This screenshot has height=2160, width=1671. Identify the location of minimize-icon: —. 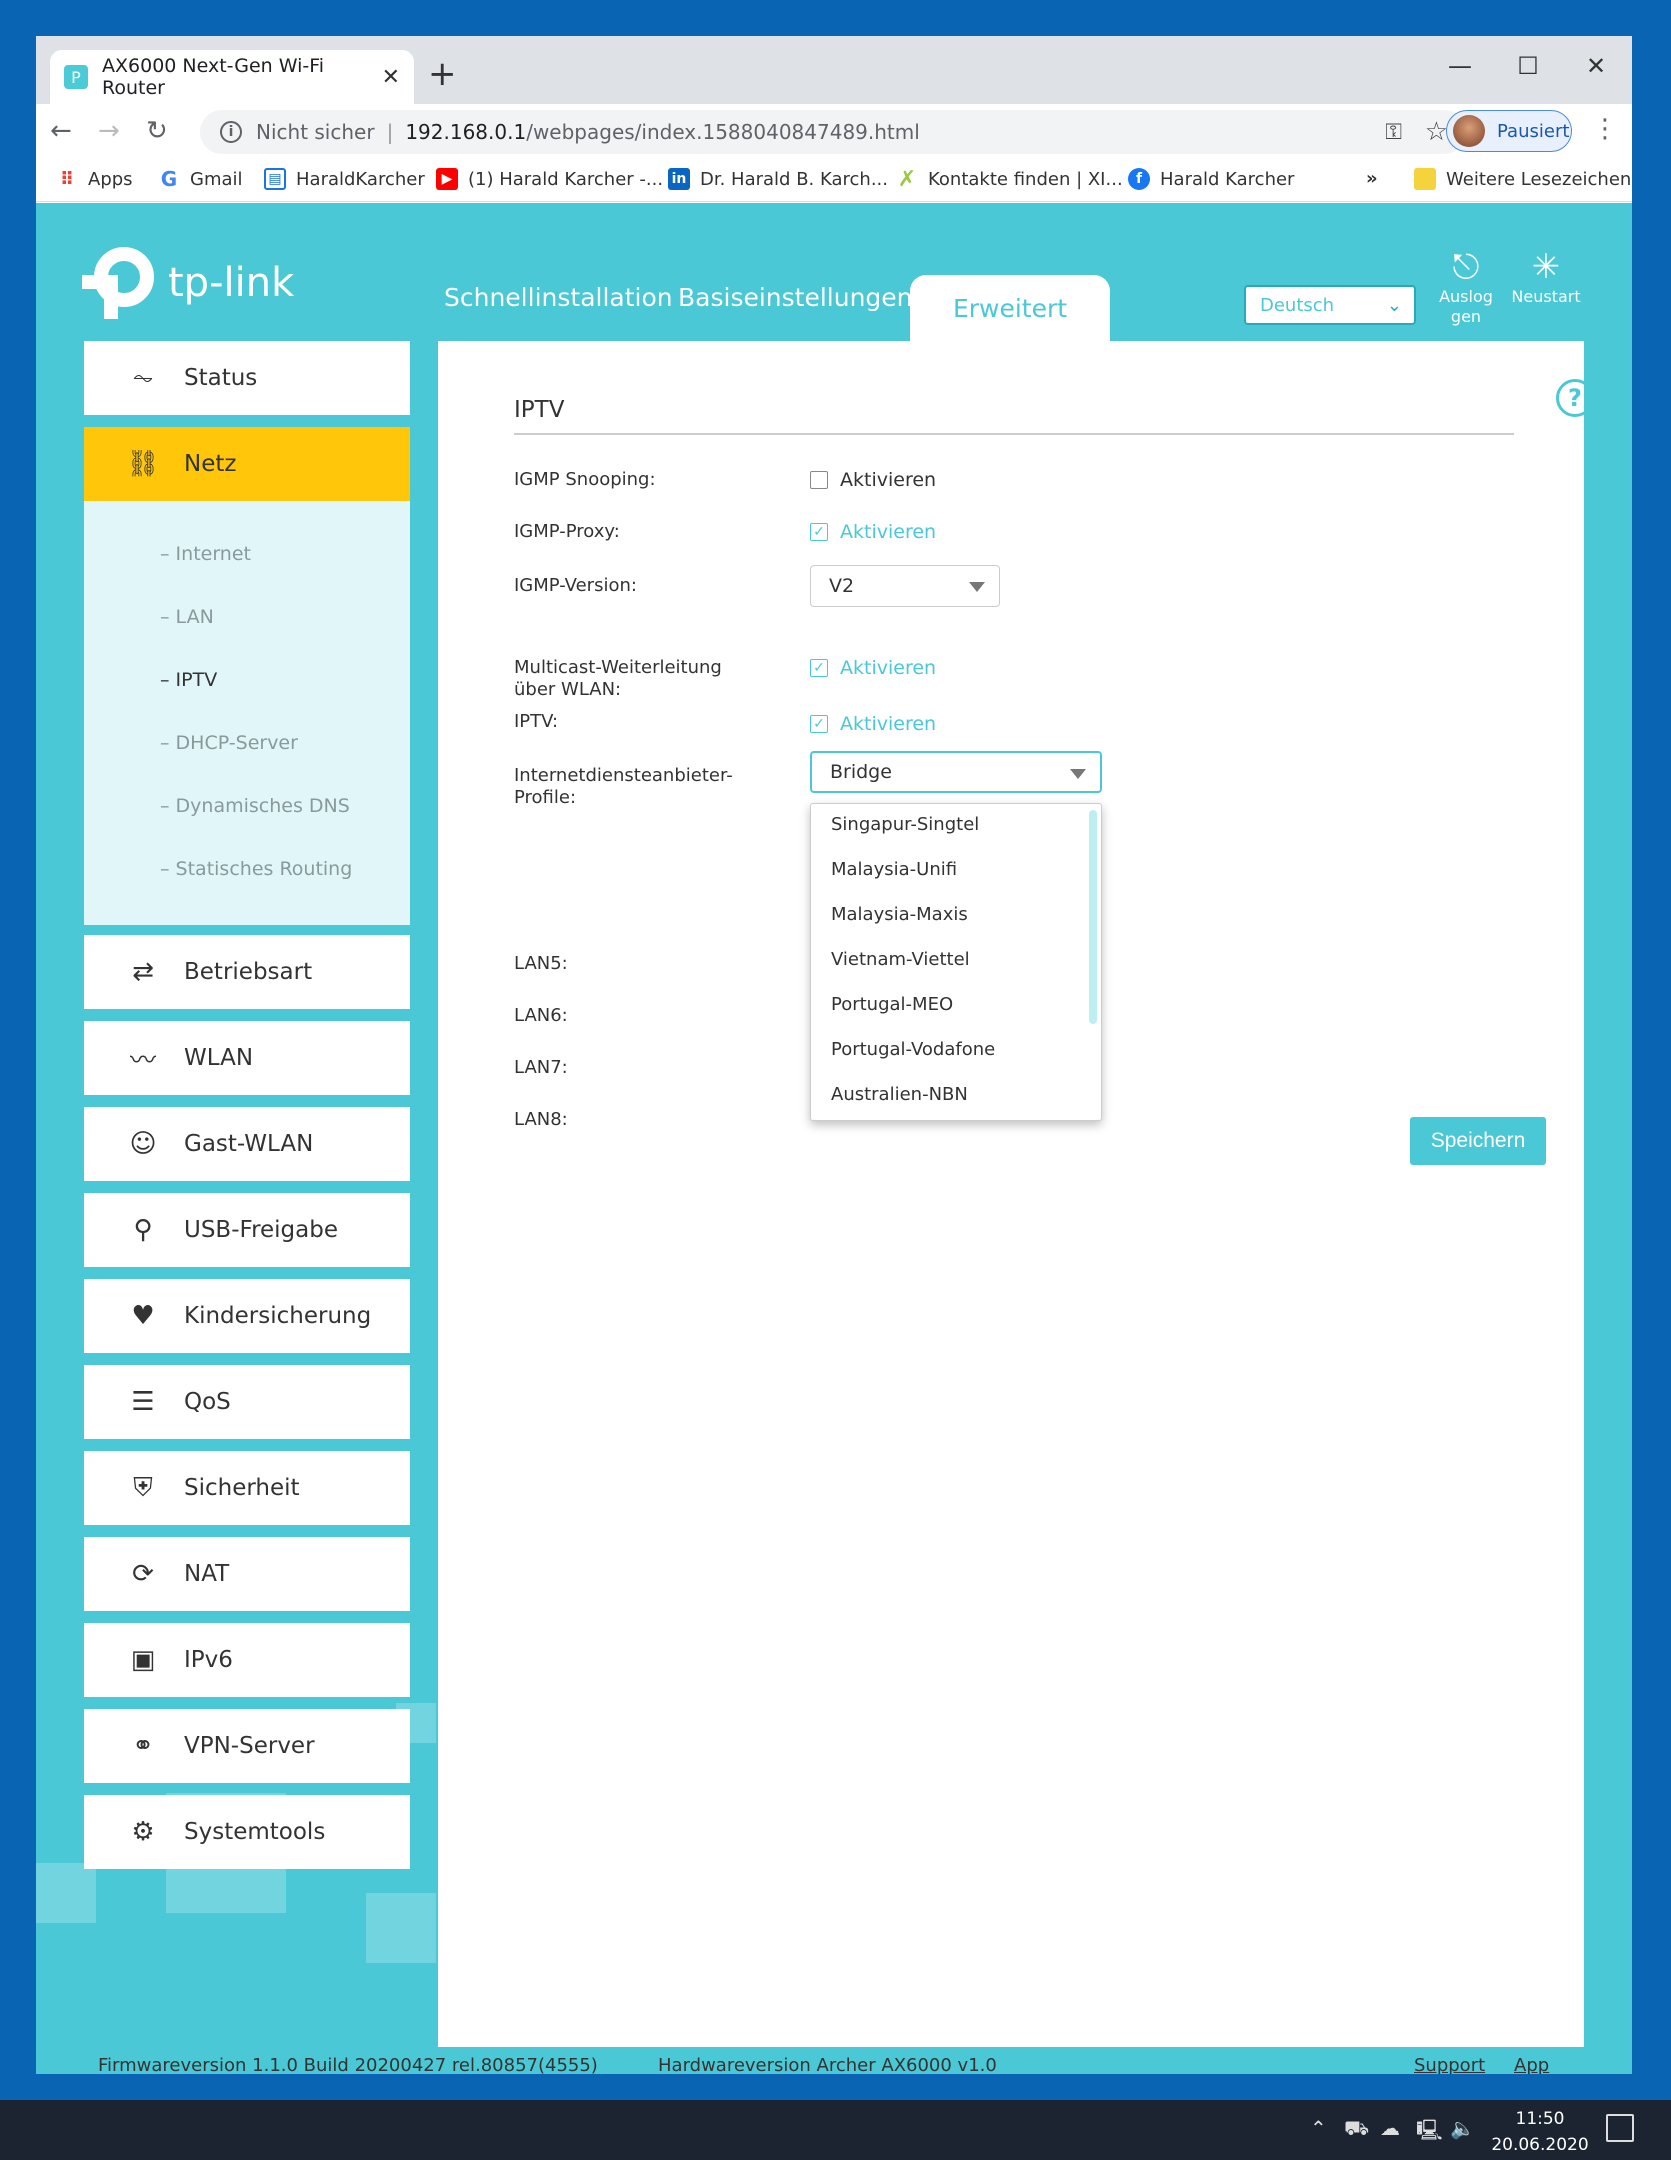
(1460, 66).